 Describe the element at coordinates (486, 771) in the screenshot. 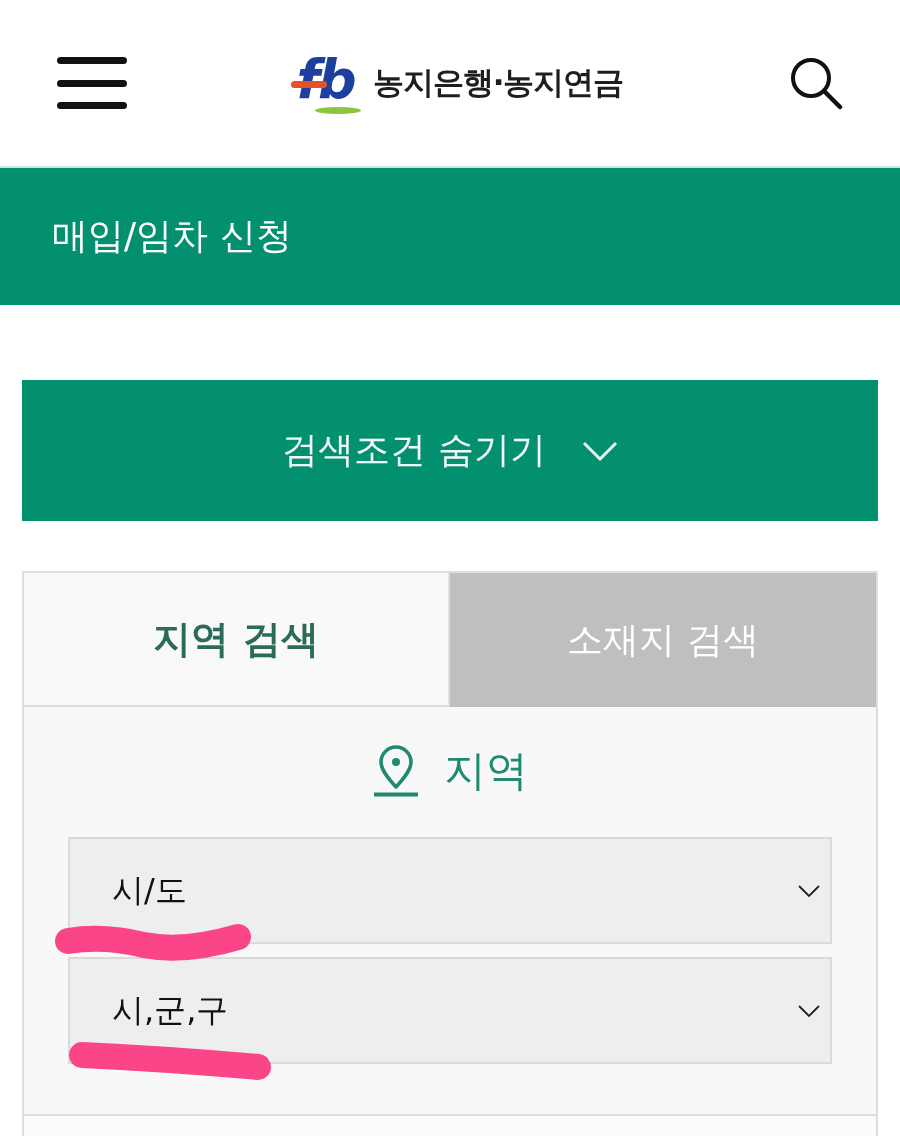

I see `region-heading: 지역` at that location.